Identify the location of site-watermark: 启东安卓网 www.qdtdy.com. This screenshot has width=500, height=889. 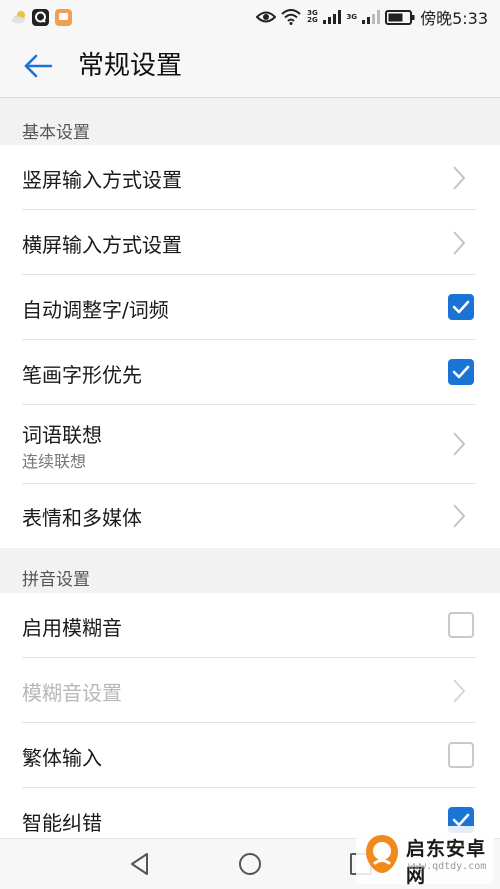
(425, 856).